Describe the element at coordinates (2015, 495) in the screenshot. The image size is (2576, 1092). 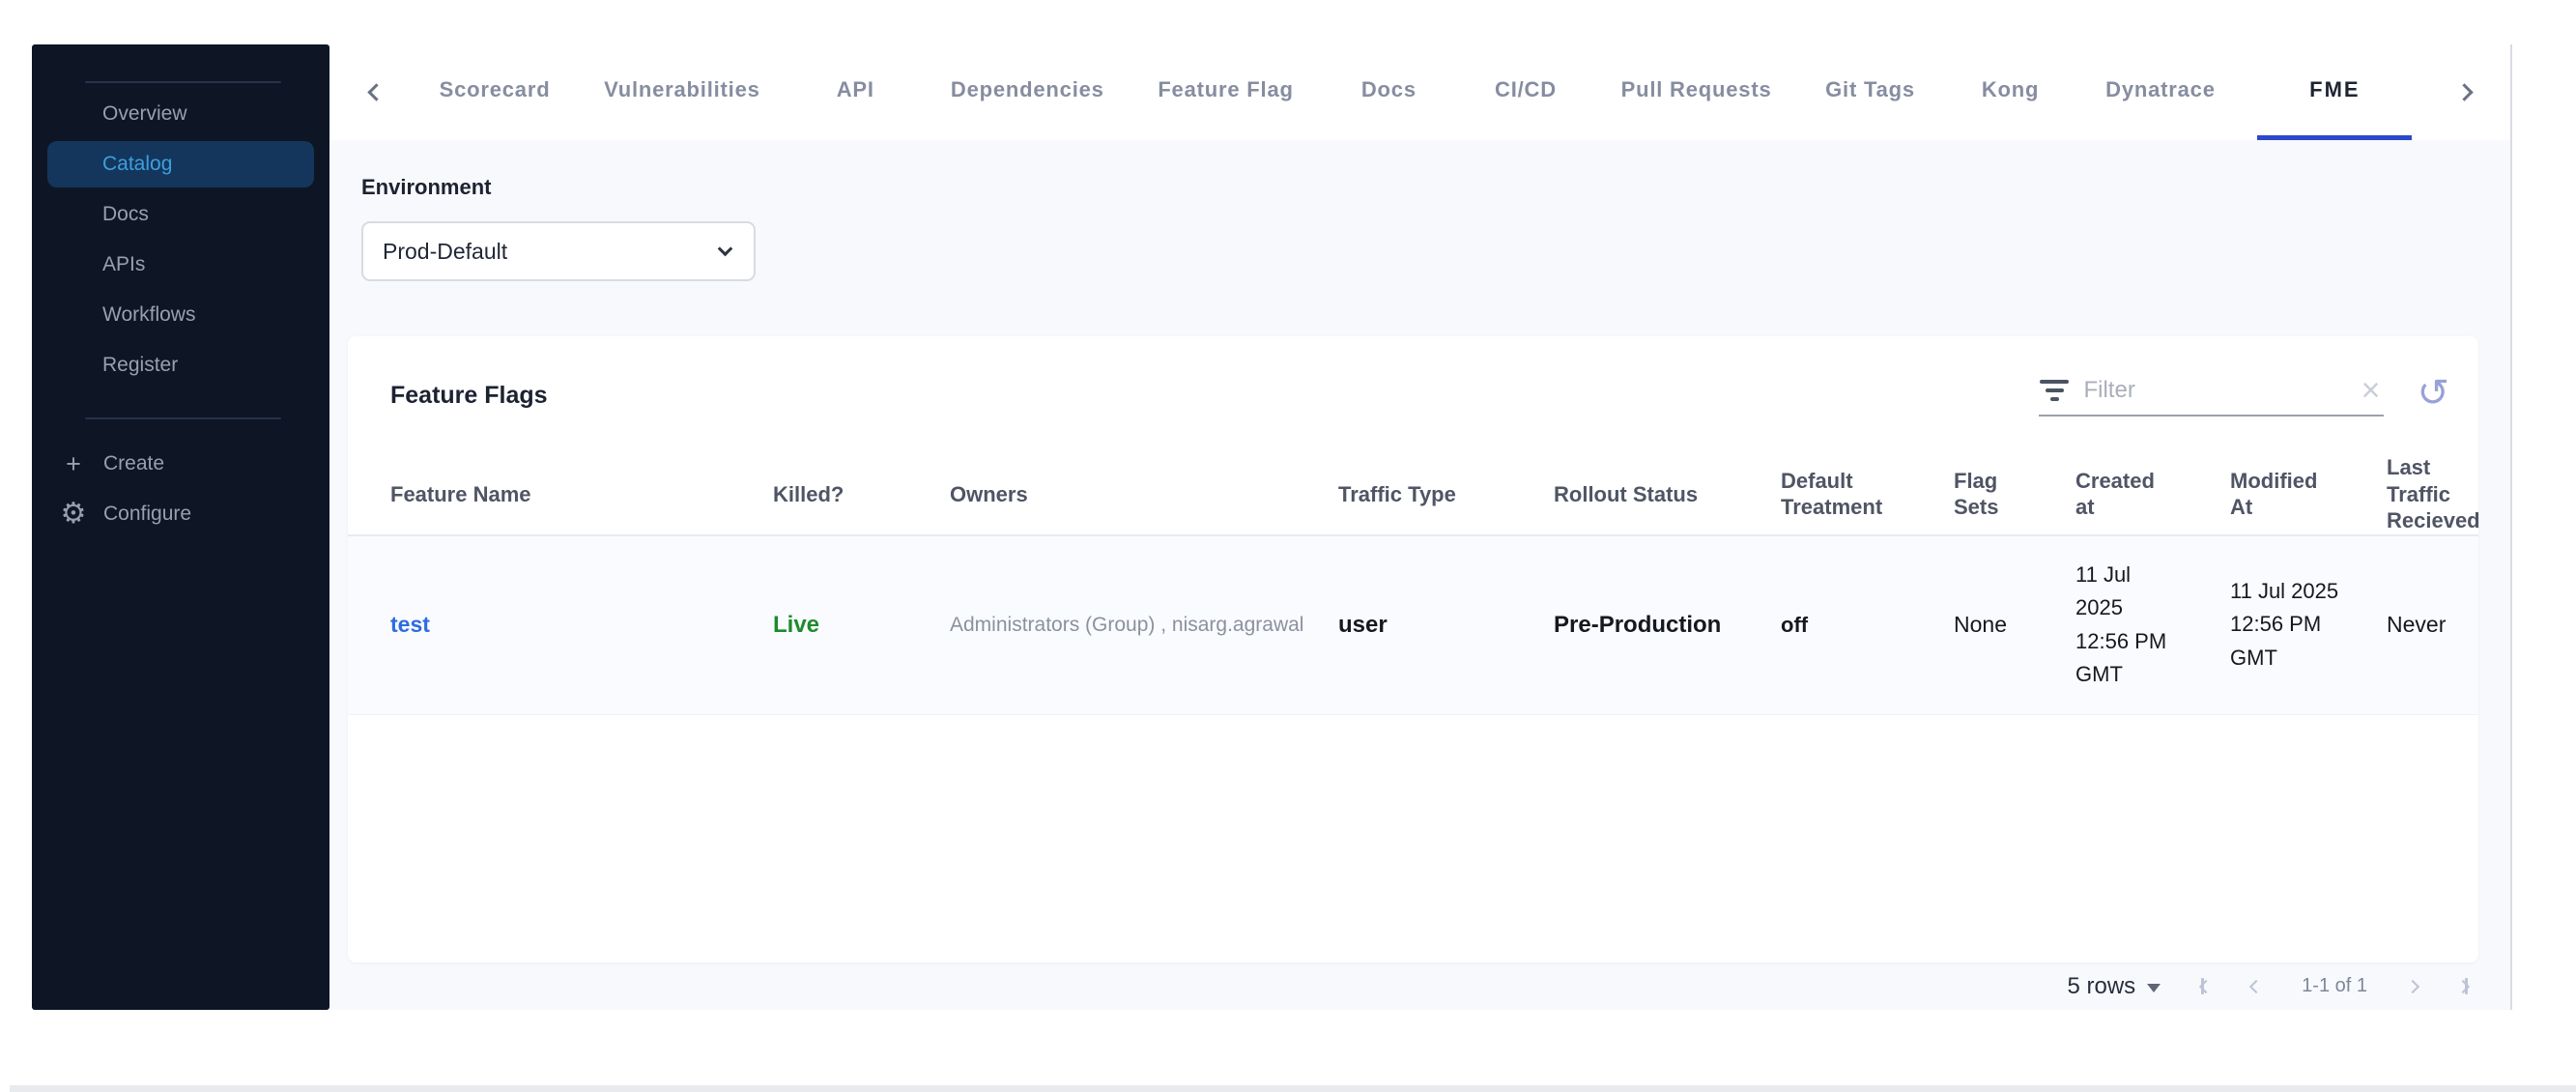
I see `column-header-flag-sets: Flag Sets` at that location.